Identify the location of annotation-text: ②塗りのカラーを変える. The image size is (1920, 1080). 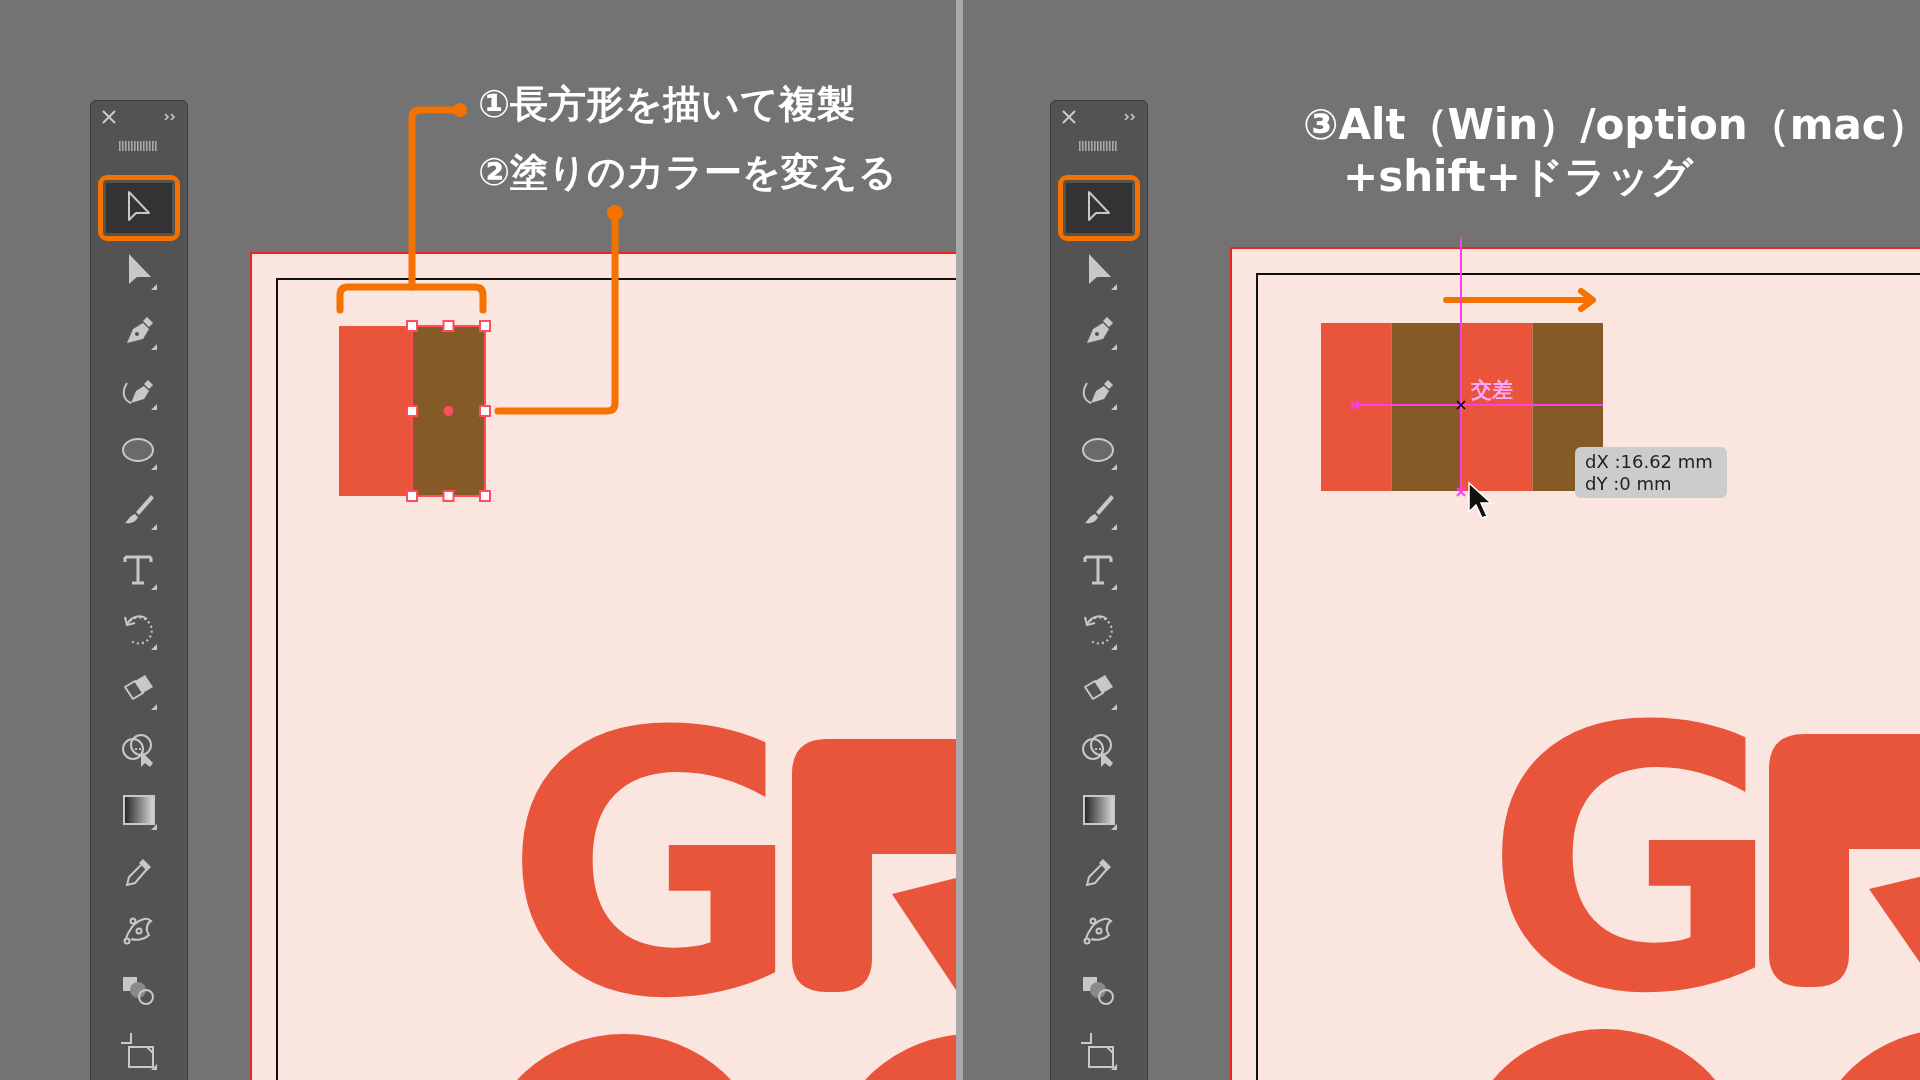
(688, 173).